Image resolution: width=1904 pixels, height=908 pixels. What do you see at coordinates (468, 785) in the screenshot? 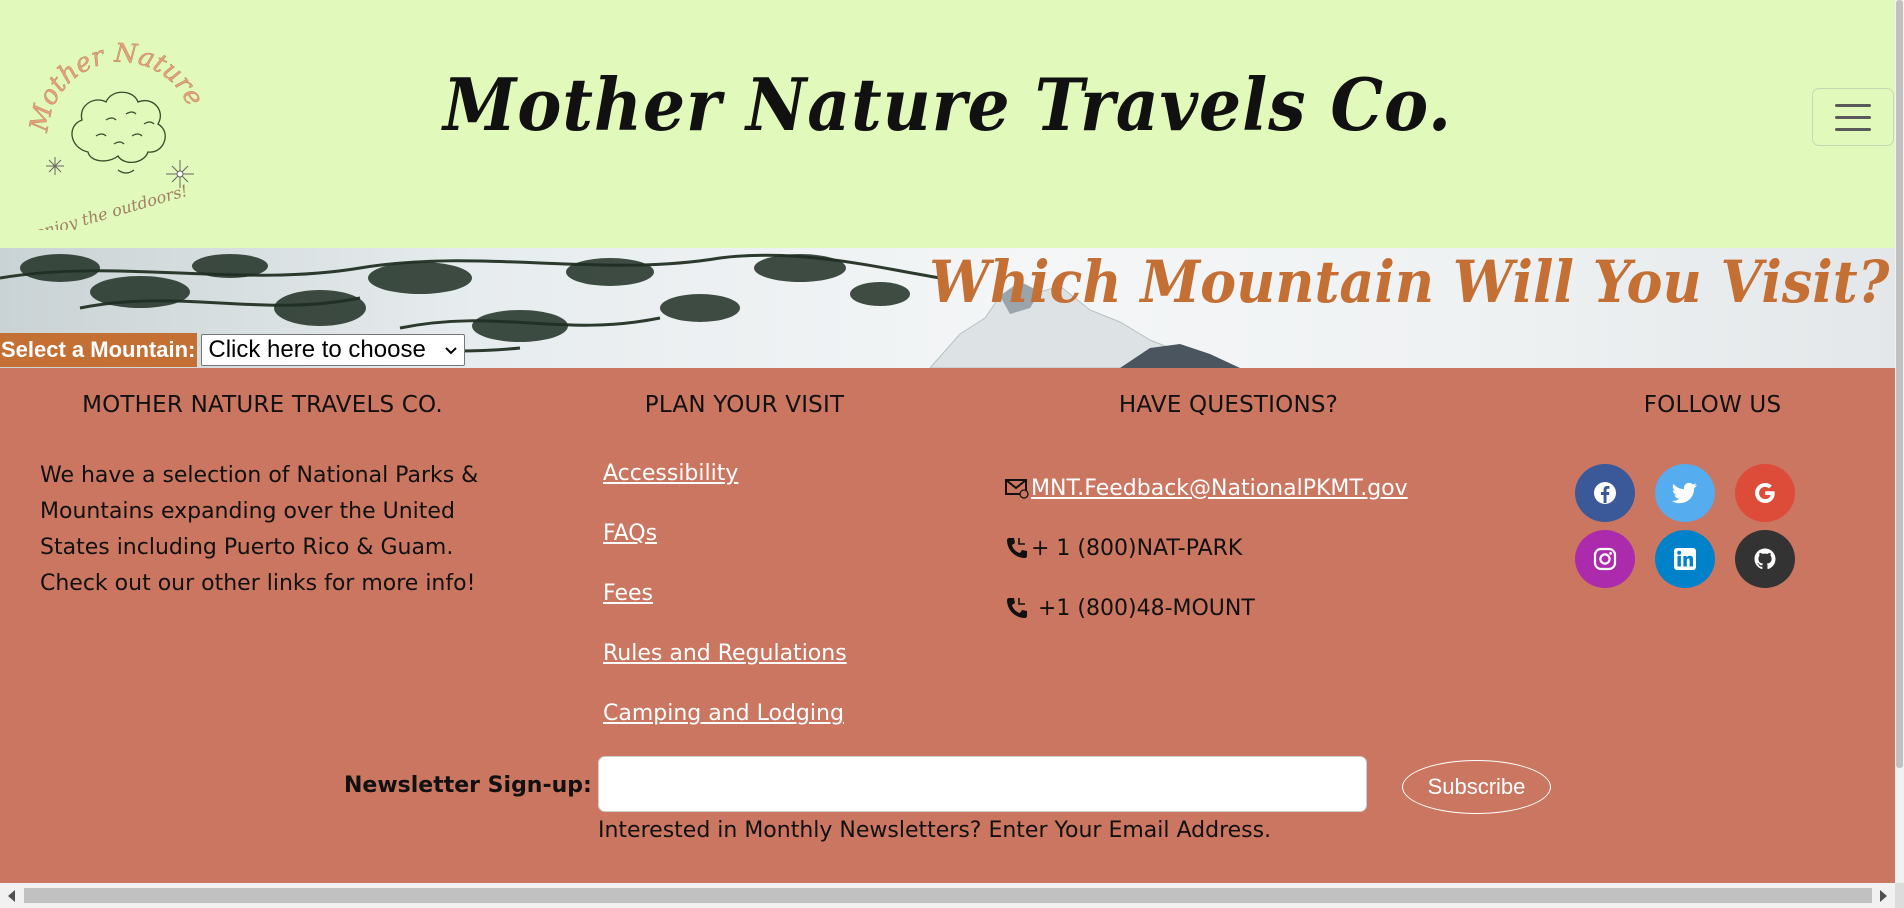
I see `newsletter-label: Newsletter Sign-up:` at bounding box center [468, 785].